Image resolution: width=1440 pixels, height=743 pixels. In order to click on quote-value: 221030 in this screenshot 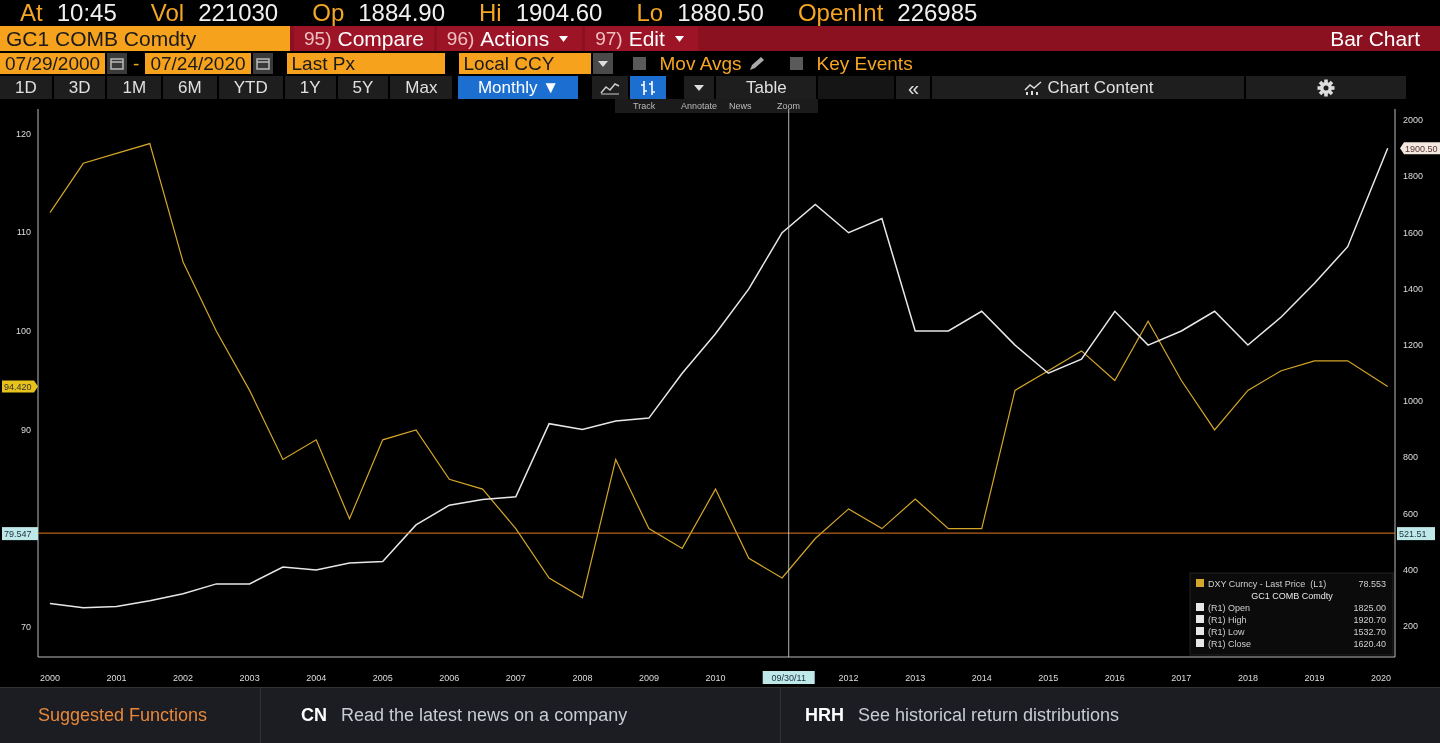, I will do `click(238, 13)`.